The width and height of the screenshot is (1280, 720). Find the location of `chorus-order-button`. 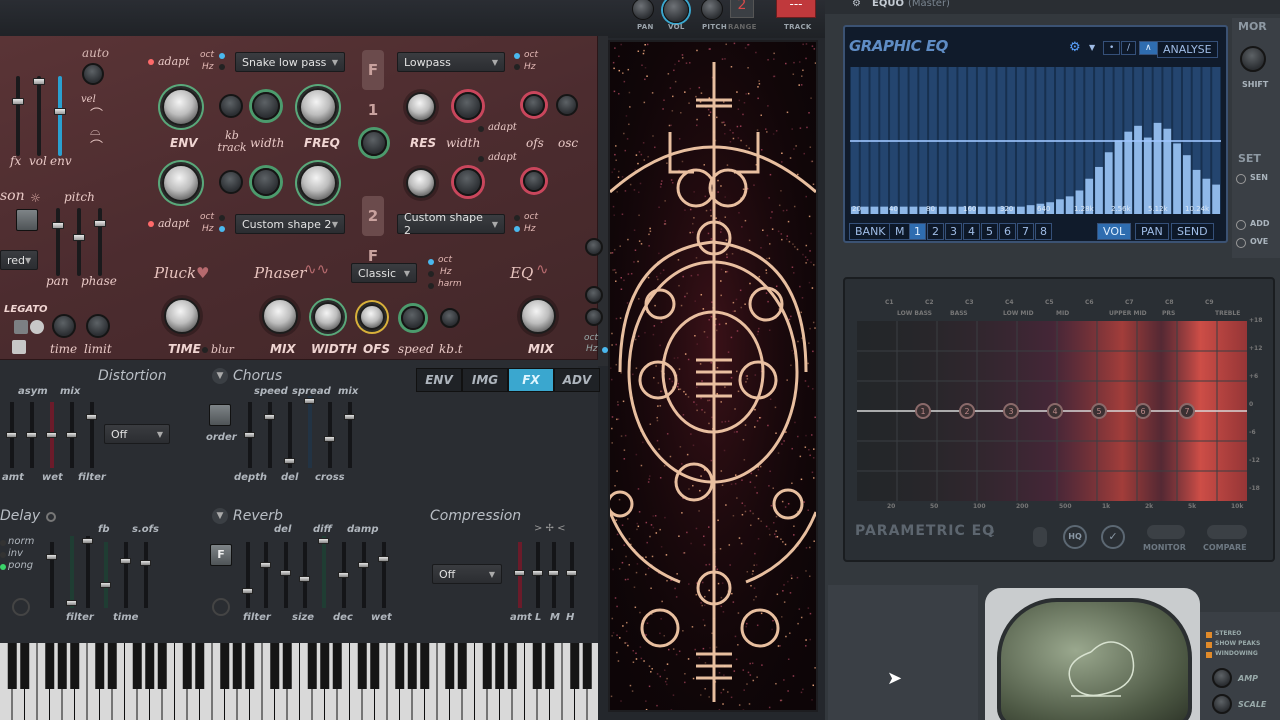

chorus-order-button is located at coordinates (220, 415).